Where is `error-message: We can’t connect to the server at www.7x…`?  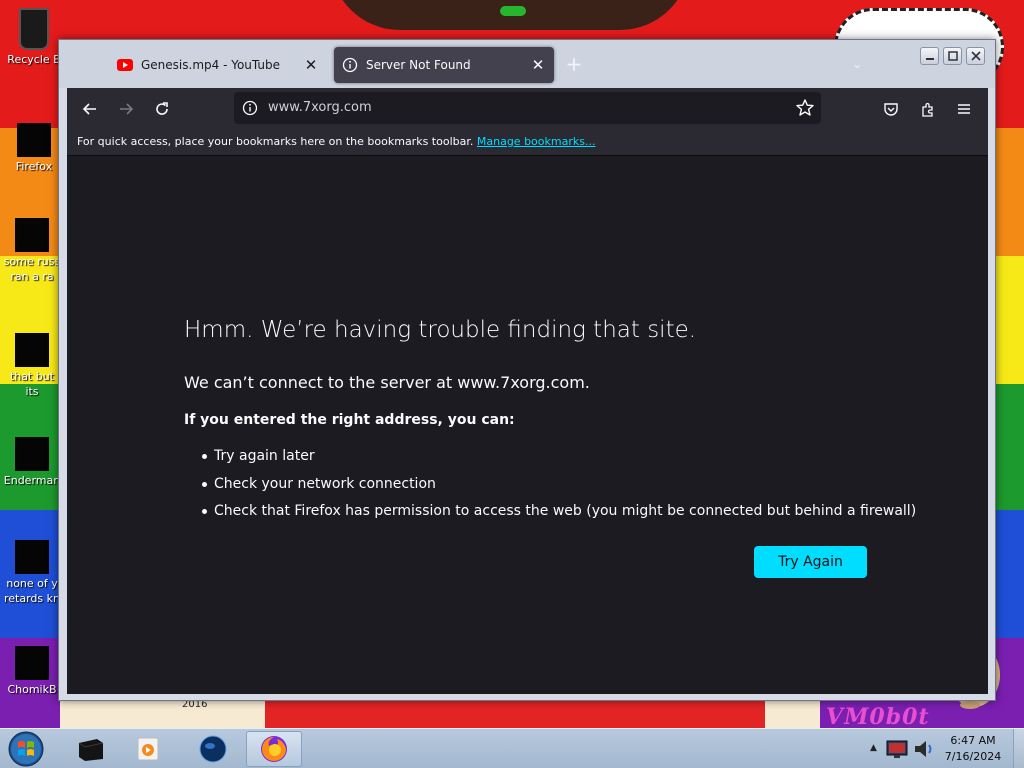 error-message: We can’t connect to the server at www.7x… is located at coordinates (387, 382).